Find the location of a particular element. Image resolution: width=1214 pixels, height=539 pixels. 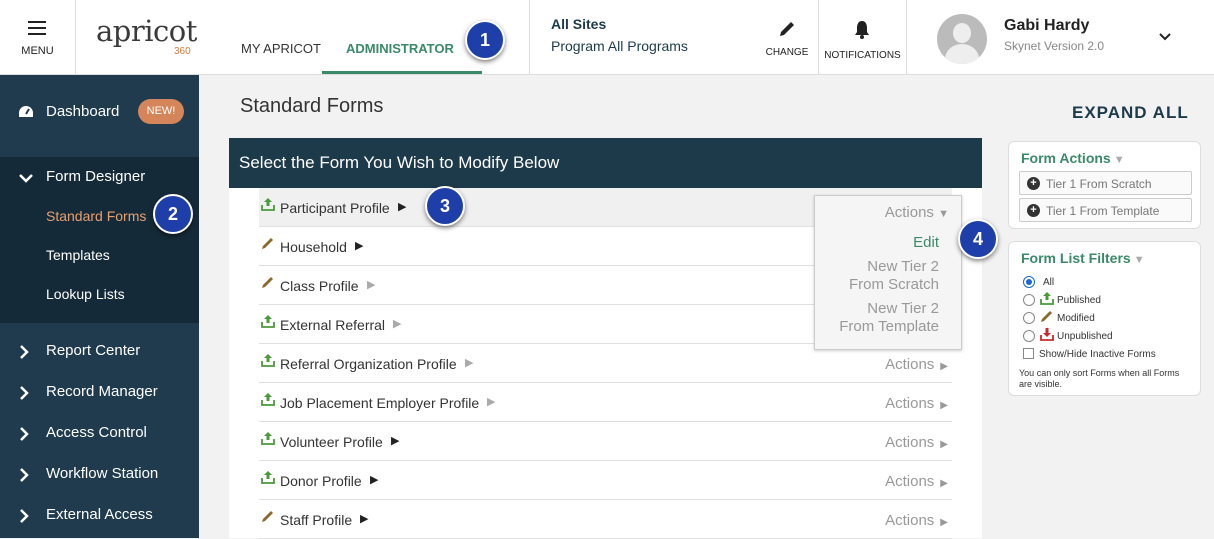

sidebar-item-label: Access Control is located at coordinates (96, 432).